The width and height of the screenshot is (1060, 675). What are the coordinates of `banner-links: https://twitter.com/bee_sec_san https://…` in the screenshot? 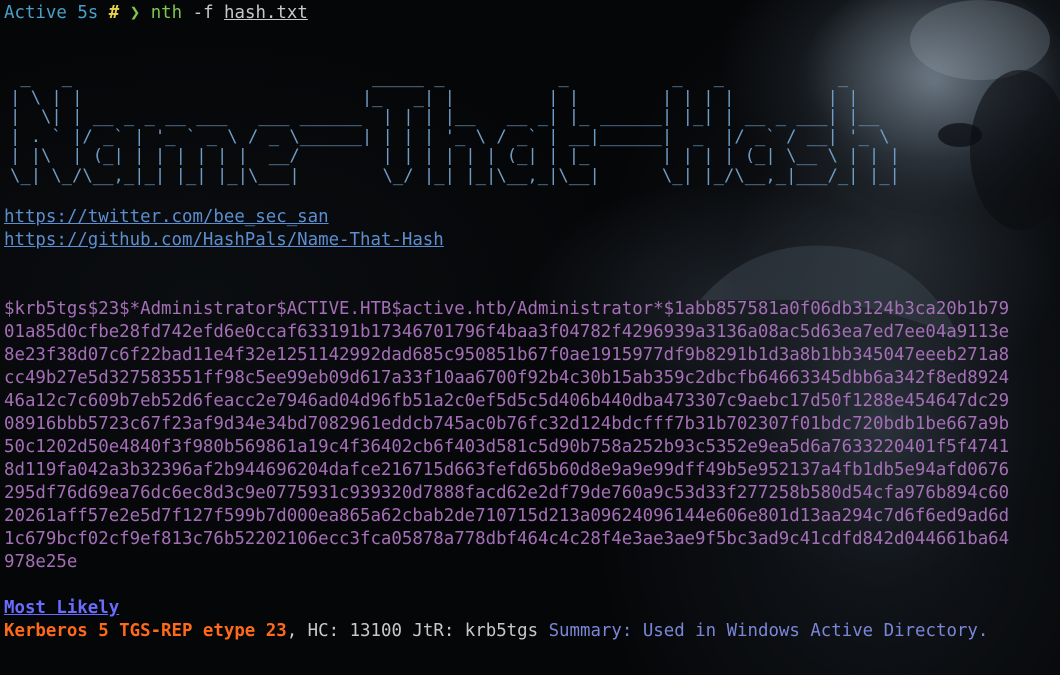 It's located at (531, 229).